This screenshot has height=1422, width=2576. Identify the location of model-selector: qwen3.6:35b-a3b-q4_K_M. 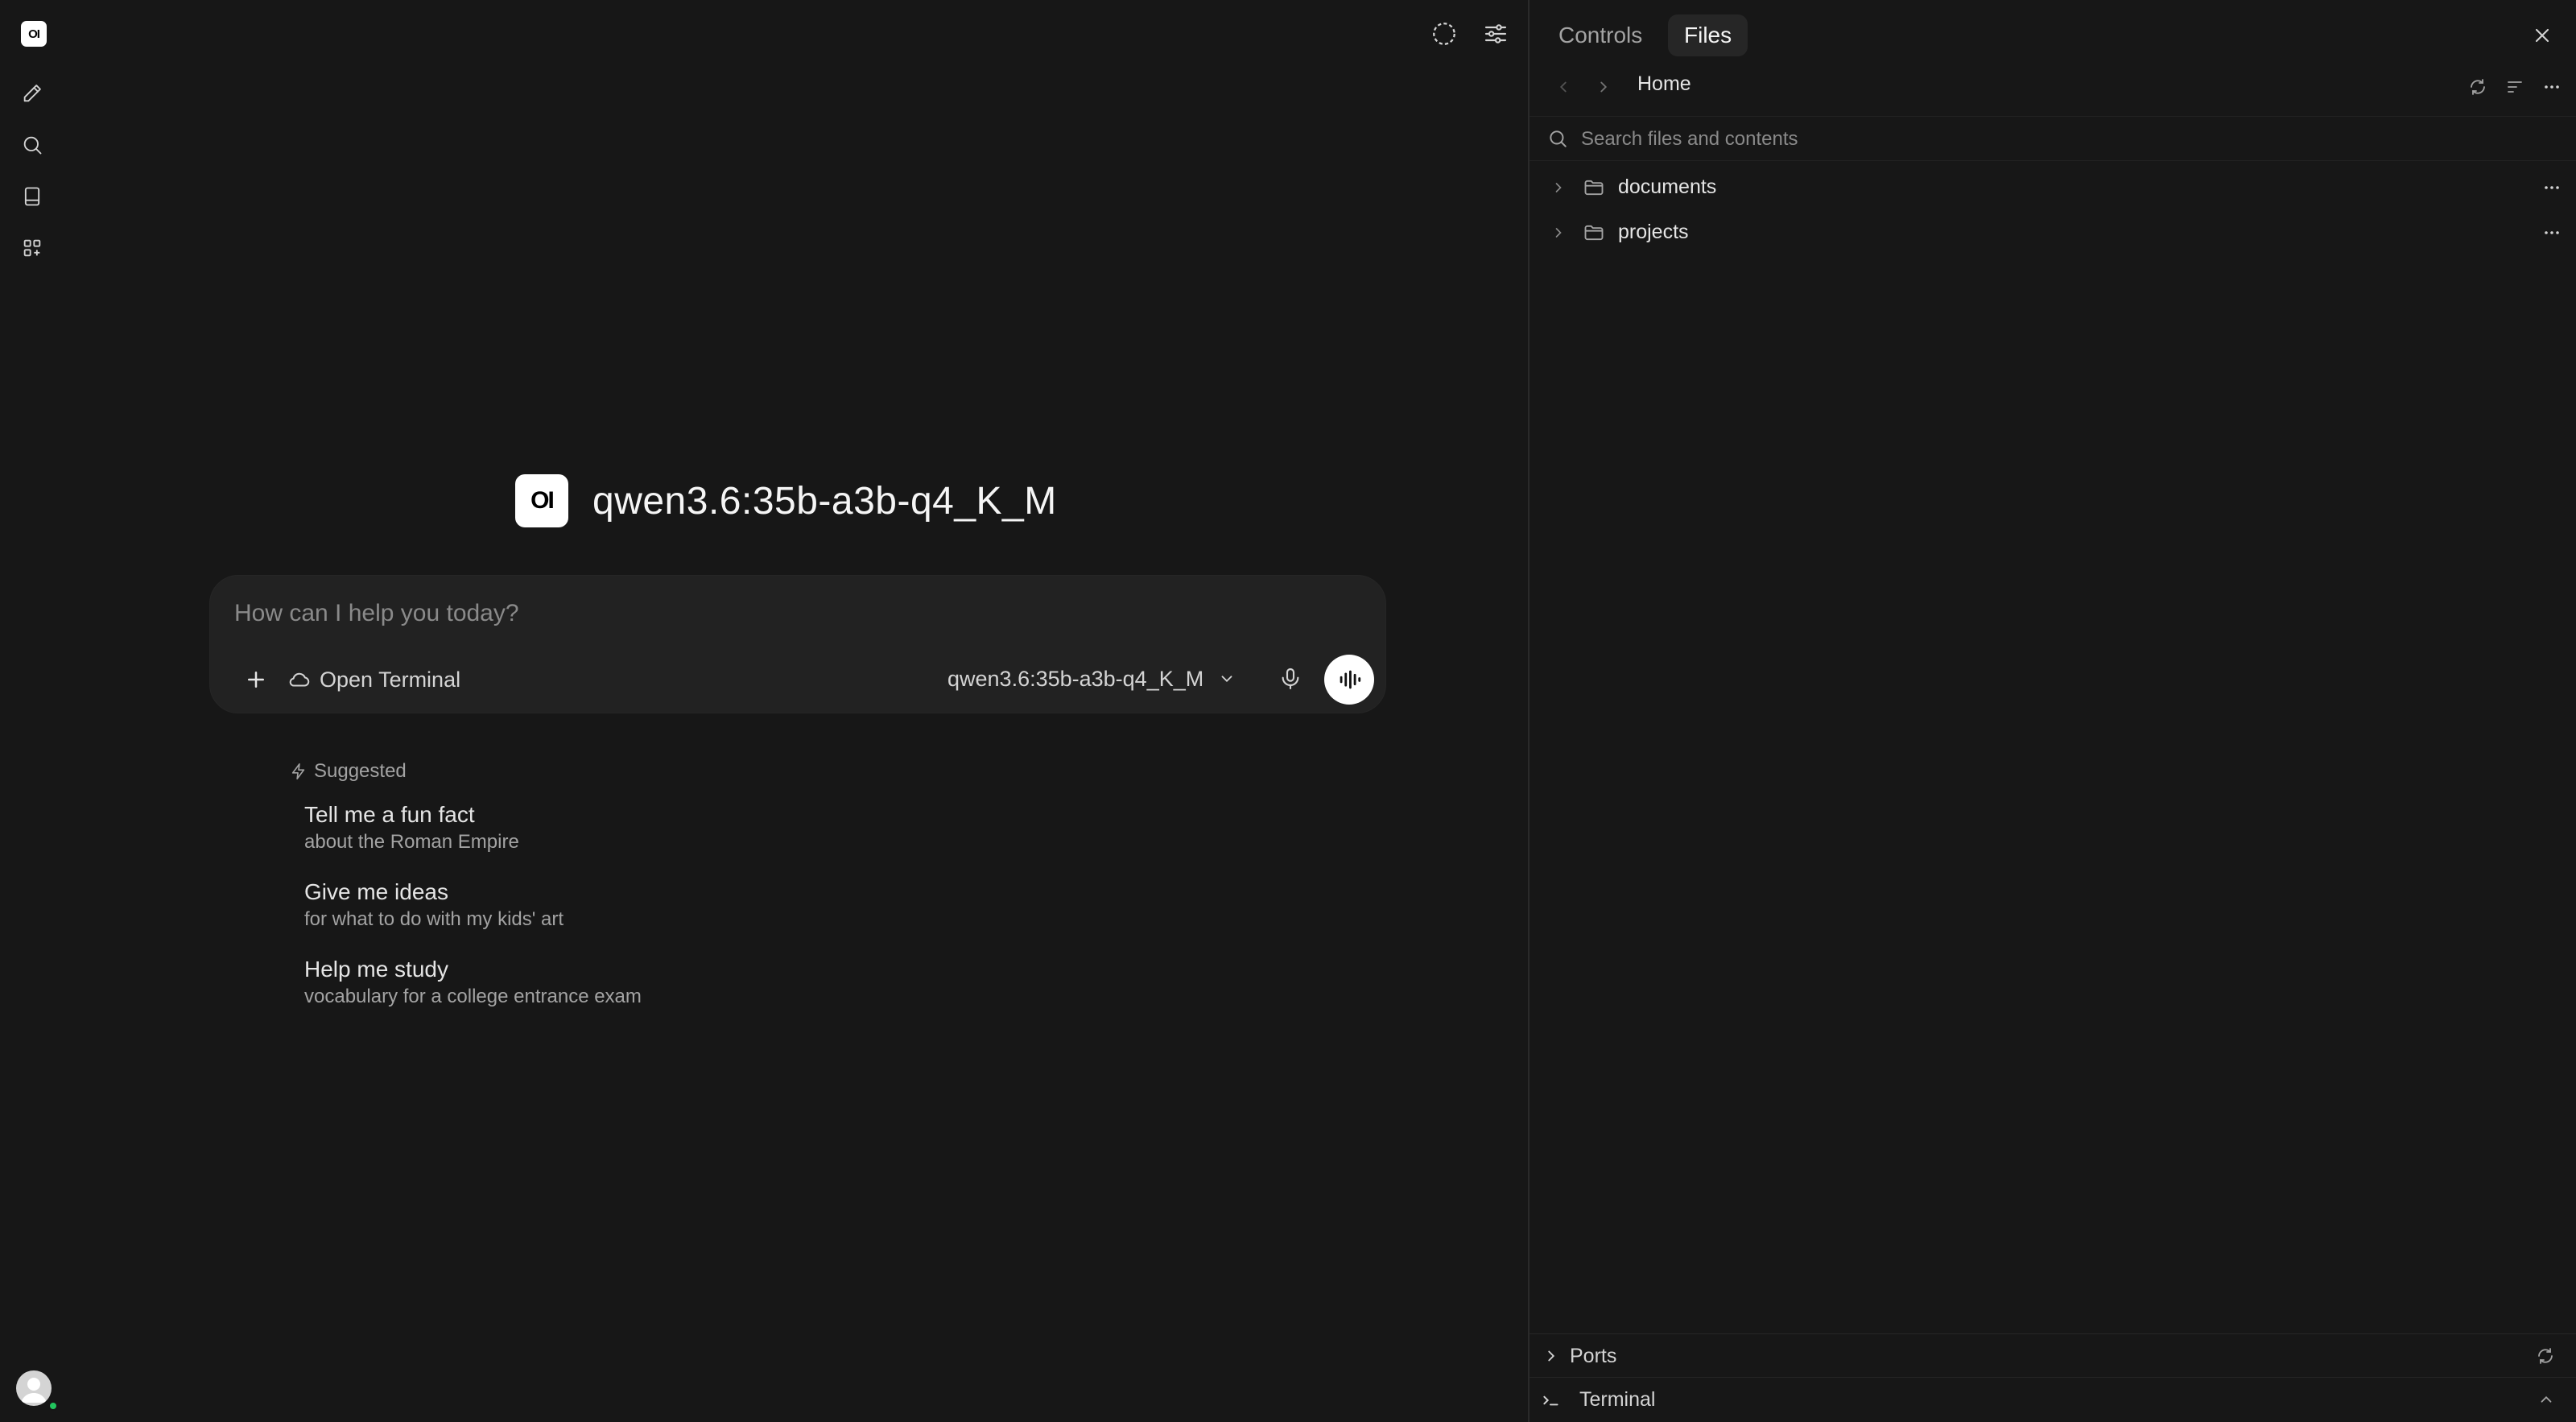
(1091, 678).